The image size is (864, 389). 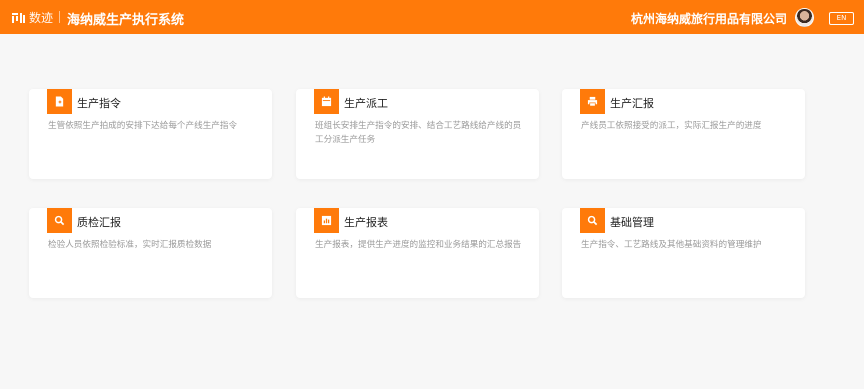 I want to click on card-description: 生管依照生产拍成的安排下达给每个产线生产指令, so click(x=143, y=126).